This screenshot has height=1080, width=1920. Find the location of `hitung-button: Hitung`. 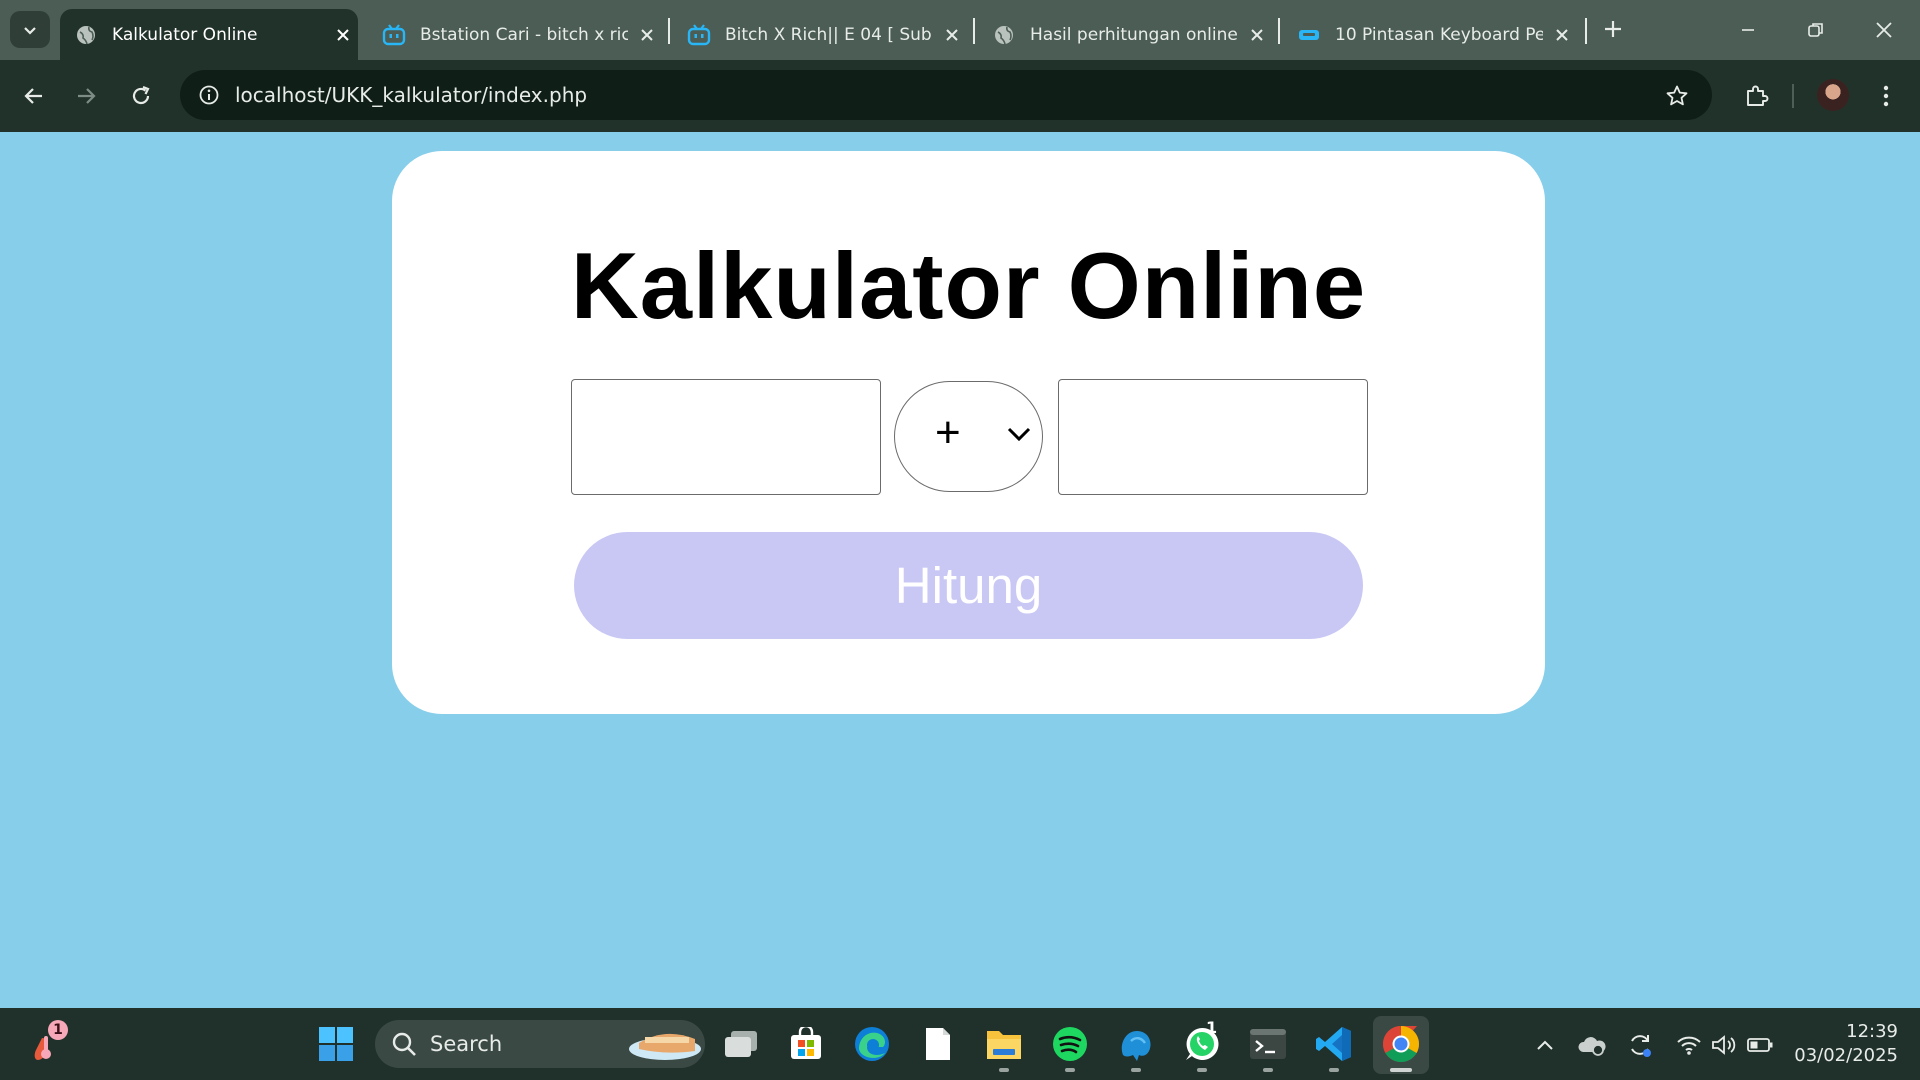

hitung-button: Hitung is located at coordinates (968, 585).